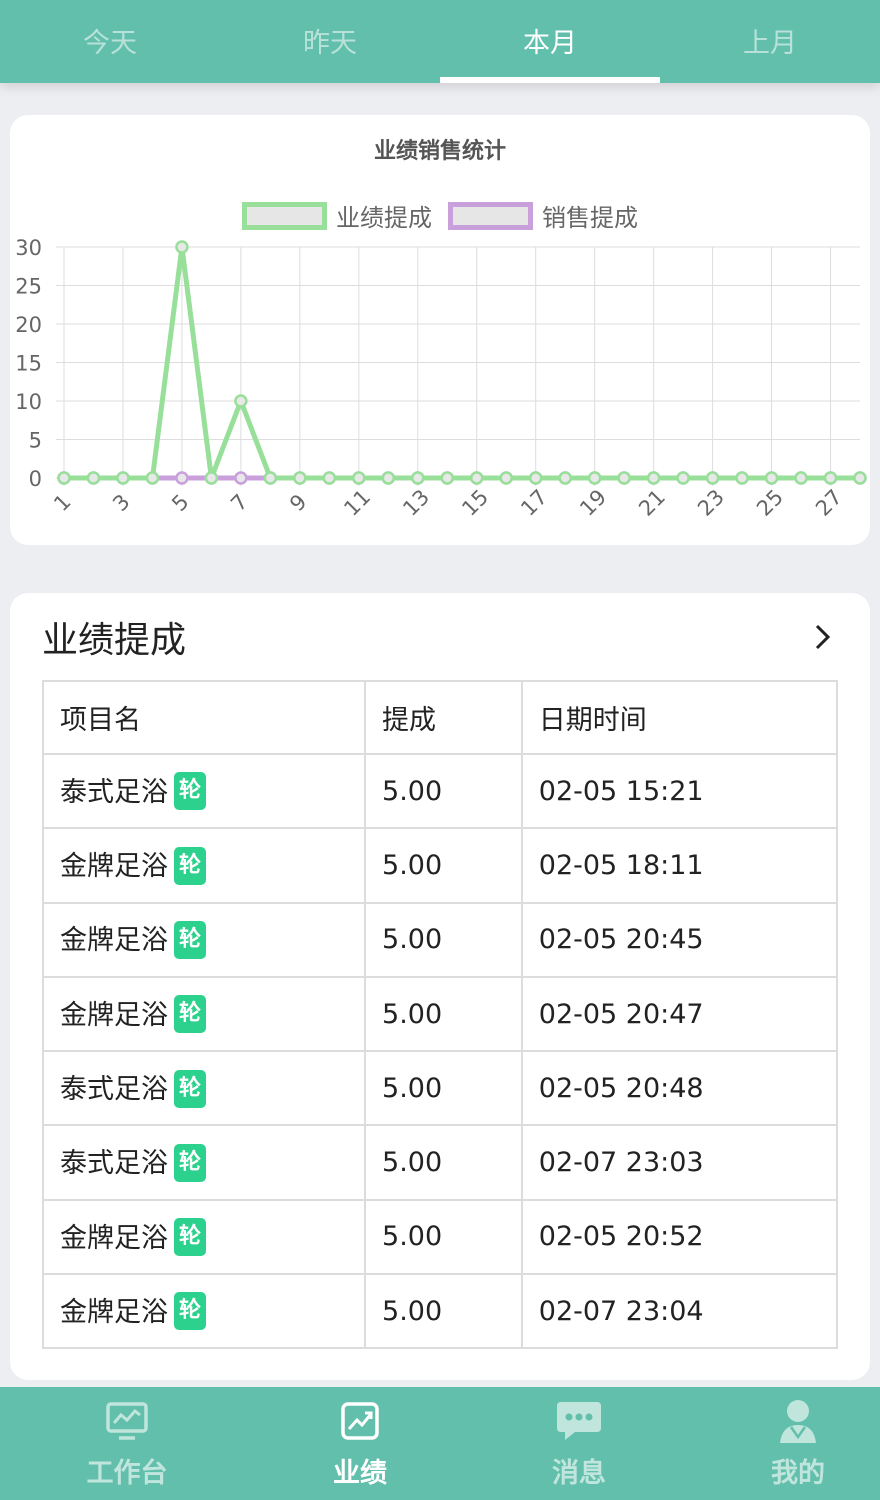 The width and height of the screenshot is (880, 1500). Describe the element at coordinates (360, 1473) in the screenshot. I see `nav-label-performance: 业绩` at that location.